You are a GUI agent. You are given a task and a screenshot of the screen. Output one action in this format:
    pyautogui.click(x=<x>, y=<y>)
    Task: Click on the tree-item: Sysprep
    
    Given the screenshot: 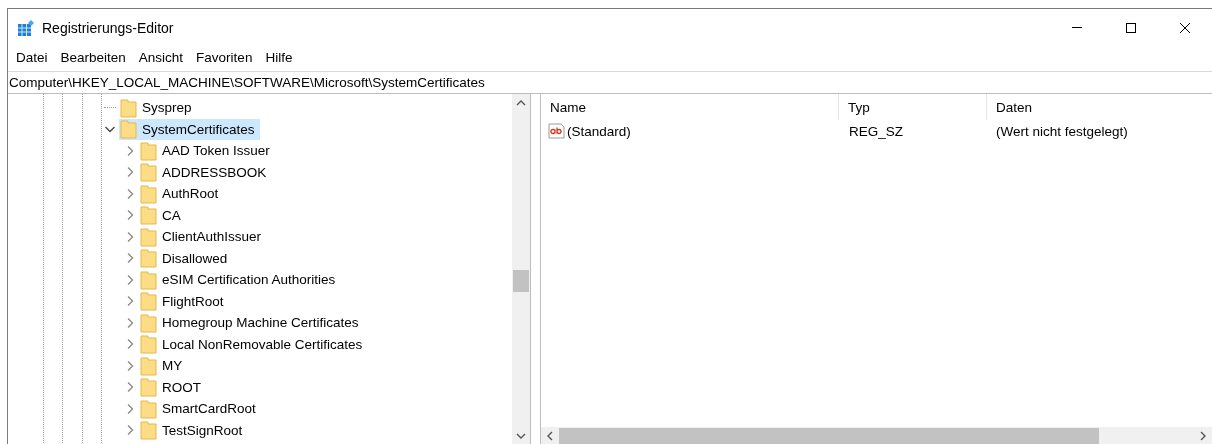 What is the action you would take?
    pyautogui.click(x=158, y=108)
    